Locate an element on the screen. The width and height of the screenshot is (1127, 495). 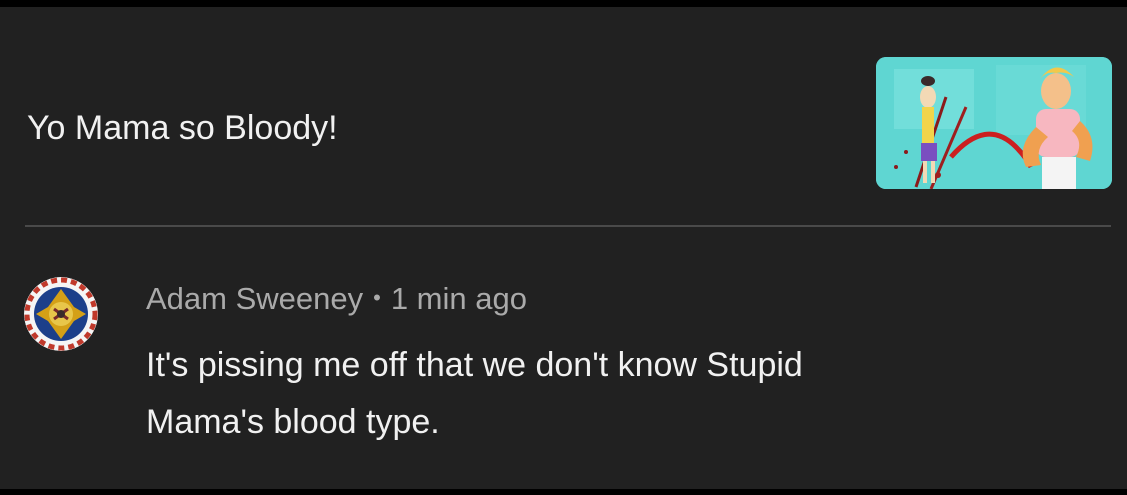
comment-meta: Adam Sweeney • 1 min ago is located at coordinates (336, 298).